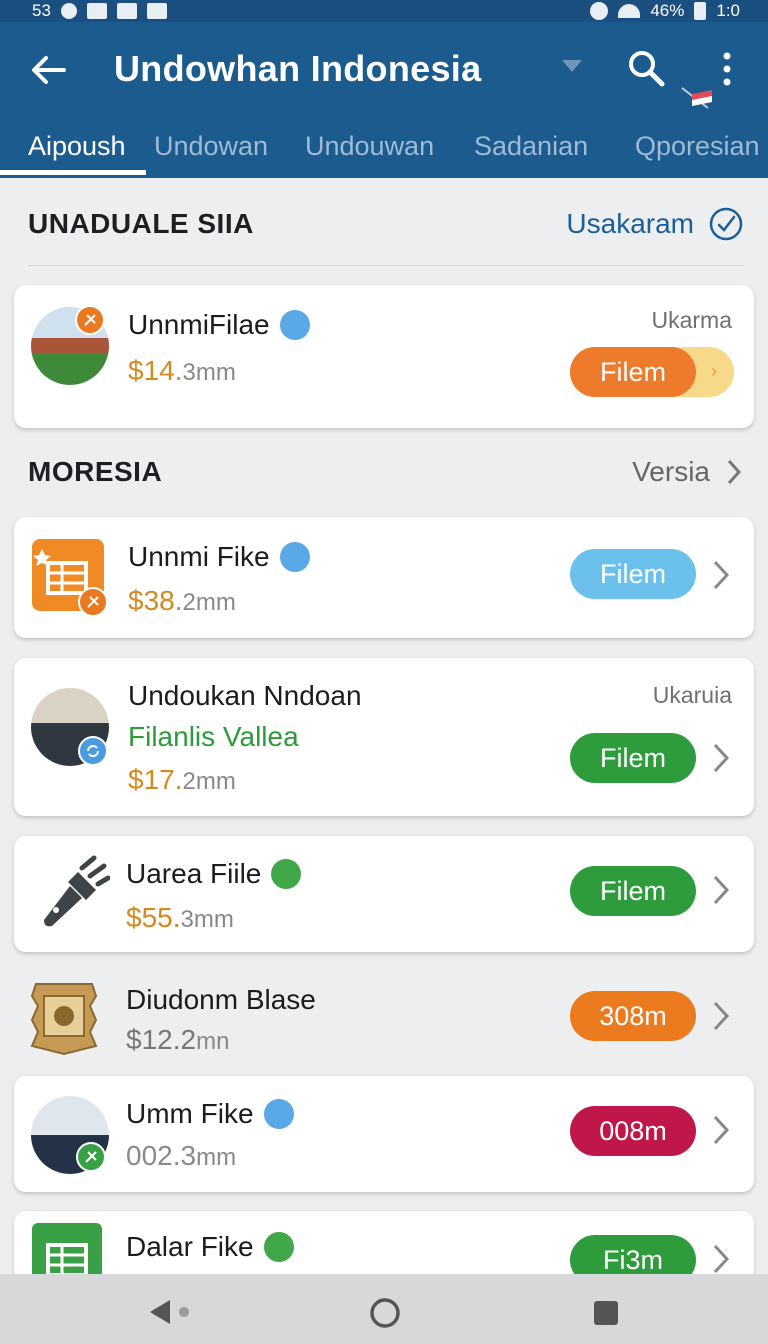 The height and width of the screenshot is (1344, 768). Describe the element at coordinates (210, 1247) in the screenshot. I see `item-name: Dalar Fike` at that location.